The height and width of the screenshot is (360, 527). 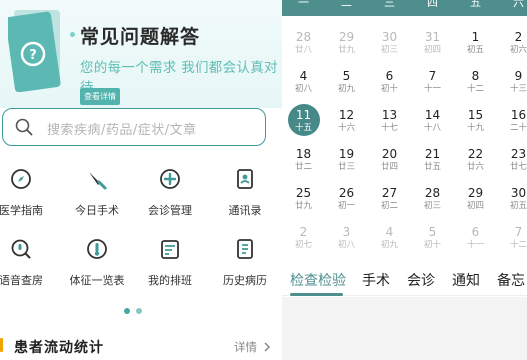 I want to click on day-number: 23, so click(x=518, y=154).